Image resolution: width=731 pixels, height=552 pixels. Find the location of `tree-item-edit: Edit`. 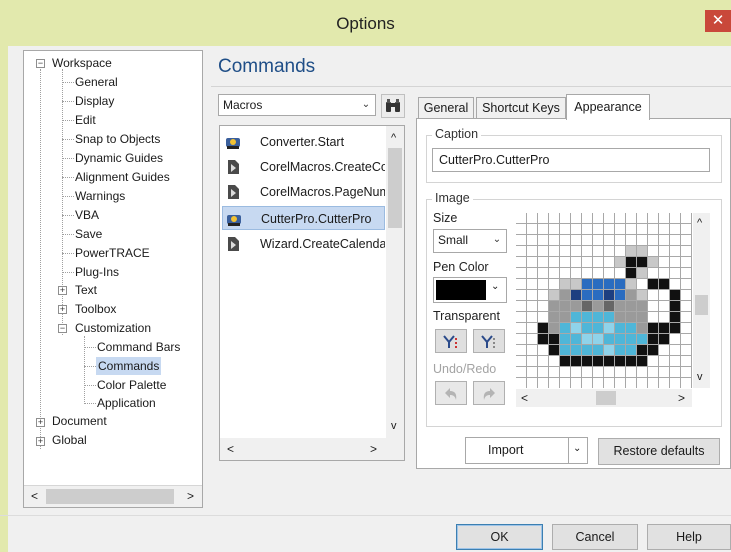

tree-item-edit: Edit is located at coordinates (85, 120).